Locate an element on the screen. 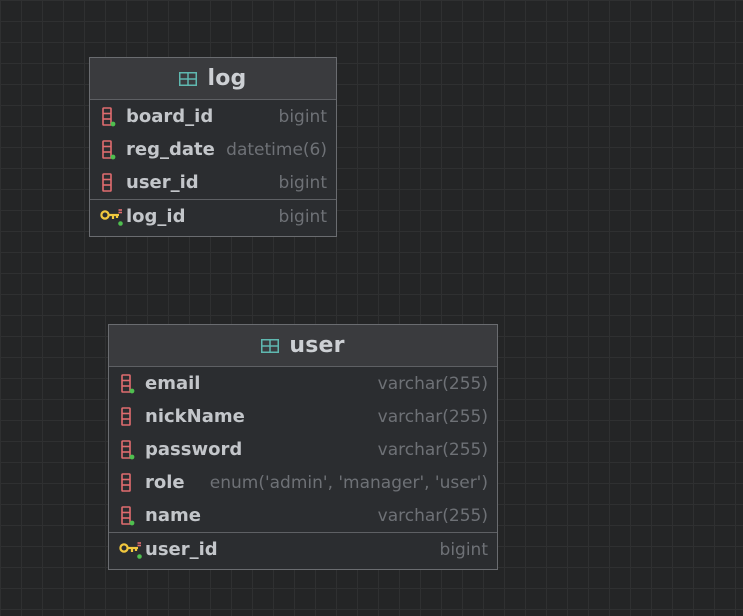  table-title: user is located at coordinates (317, 345).